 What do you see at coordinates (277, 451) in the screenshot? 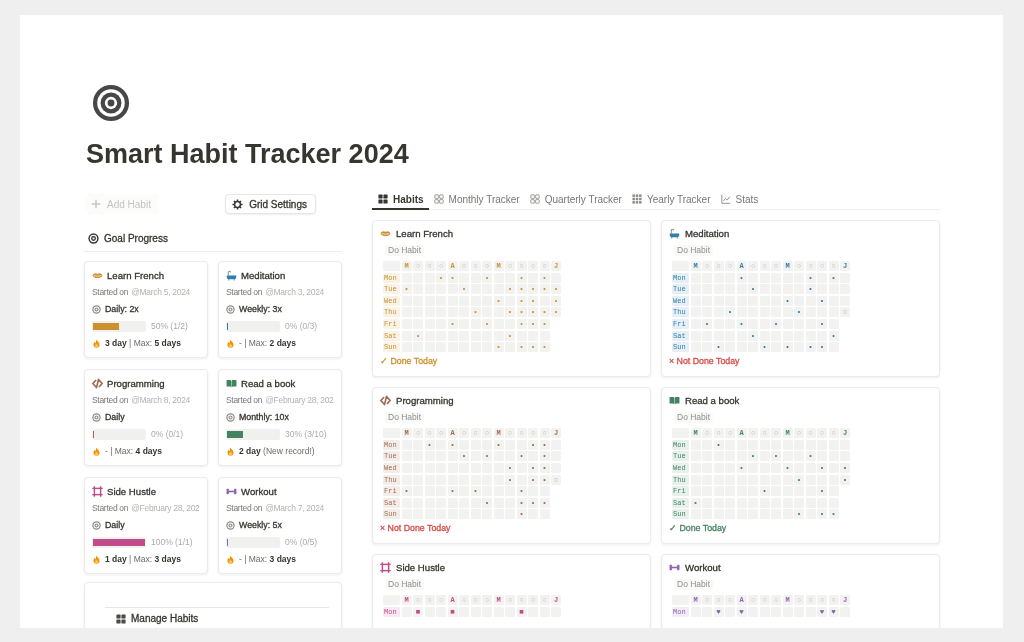
I see `streak-text: 2 day (New record!)` at bounding box center [277, 451].